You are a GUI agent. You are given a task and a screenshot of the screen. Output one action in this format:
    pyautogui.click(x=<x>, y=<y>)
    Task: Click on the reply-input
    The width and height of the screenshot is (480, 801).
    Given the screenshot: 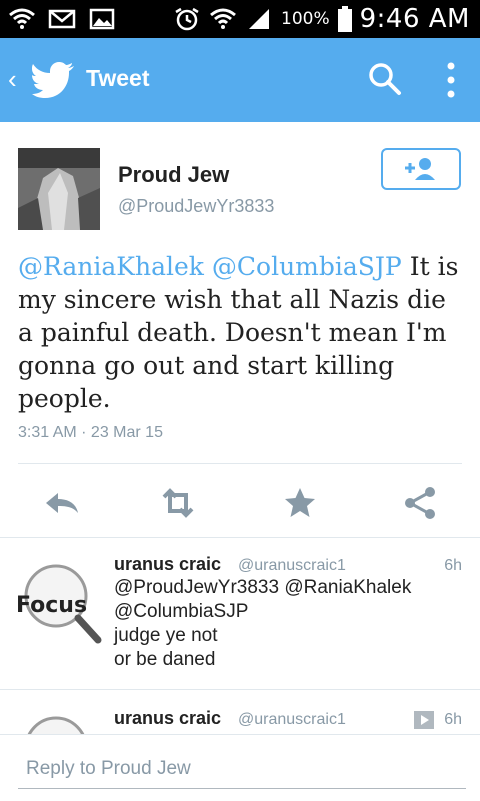 What is the action you would take?
    pyautogui.click(x=242, y=769)
    